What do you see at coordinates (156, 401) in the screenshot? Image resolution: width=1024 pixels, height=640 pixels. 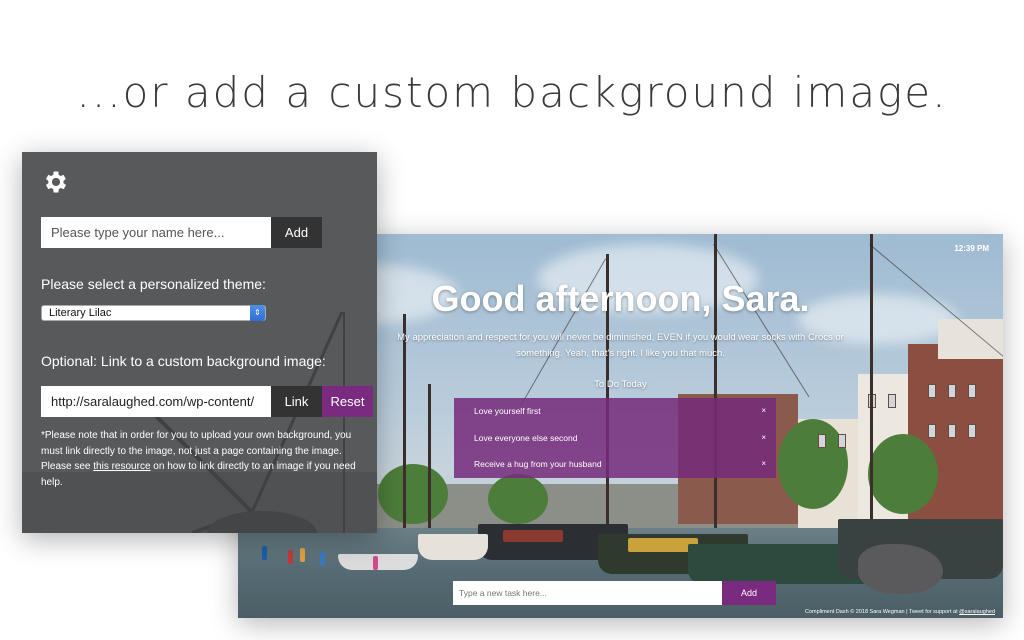 I see `background-url-input` at bounding box center [156, 401].